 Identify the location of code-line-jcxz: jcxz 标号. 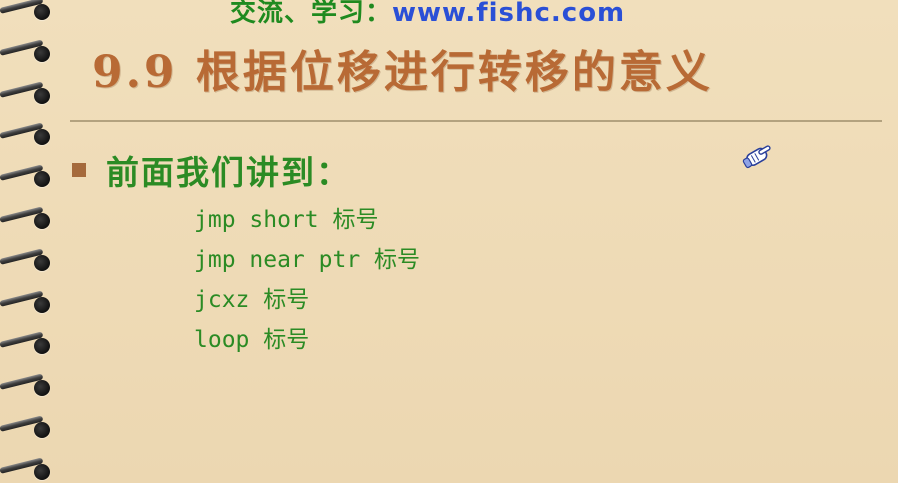
(252, 300).